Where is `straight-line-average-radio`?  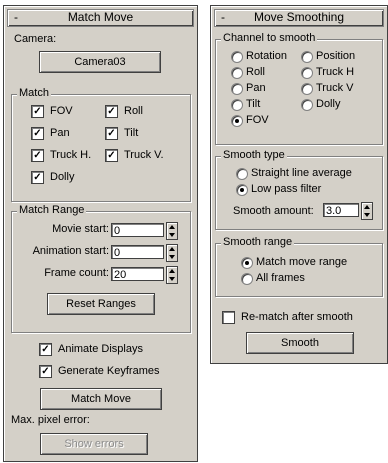 straight-line-average-radio is located at coordinates (242, 174).